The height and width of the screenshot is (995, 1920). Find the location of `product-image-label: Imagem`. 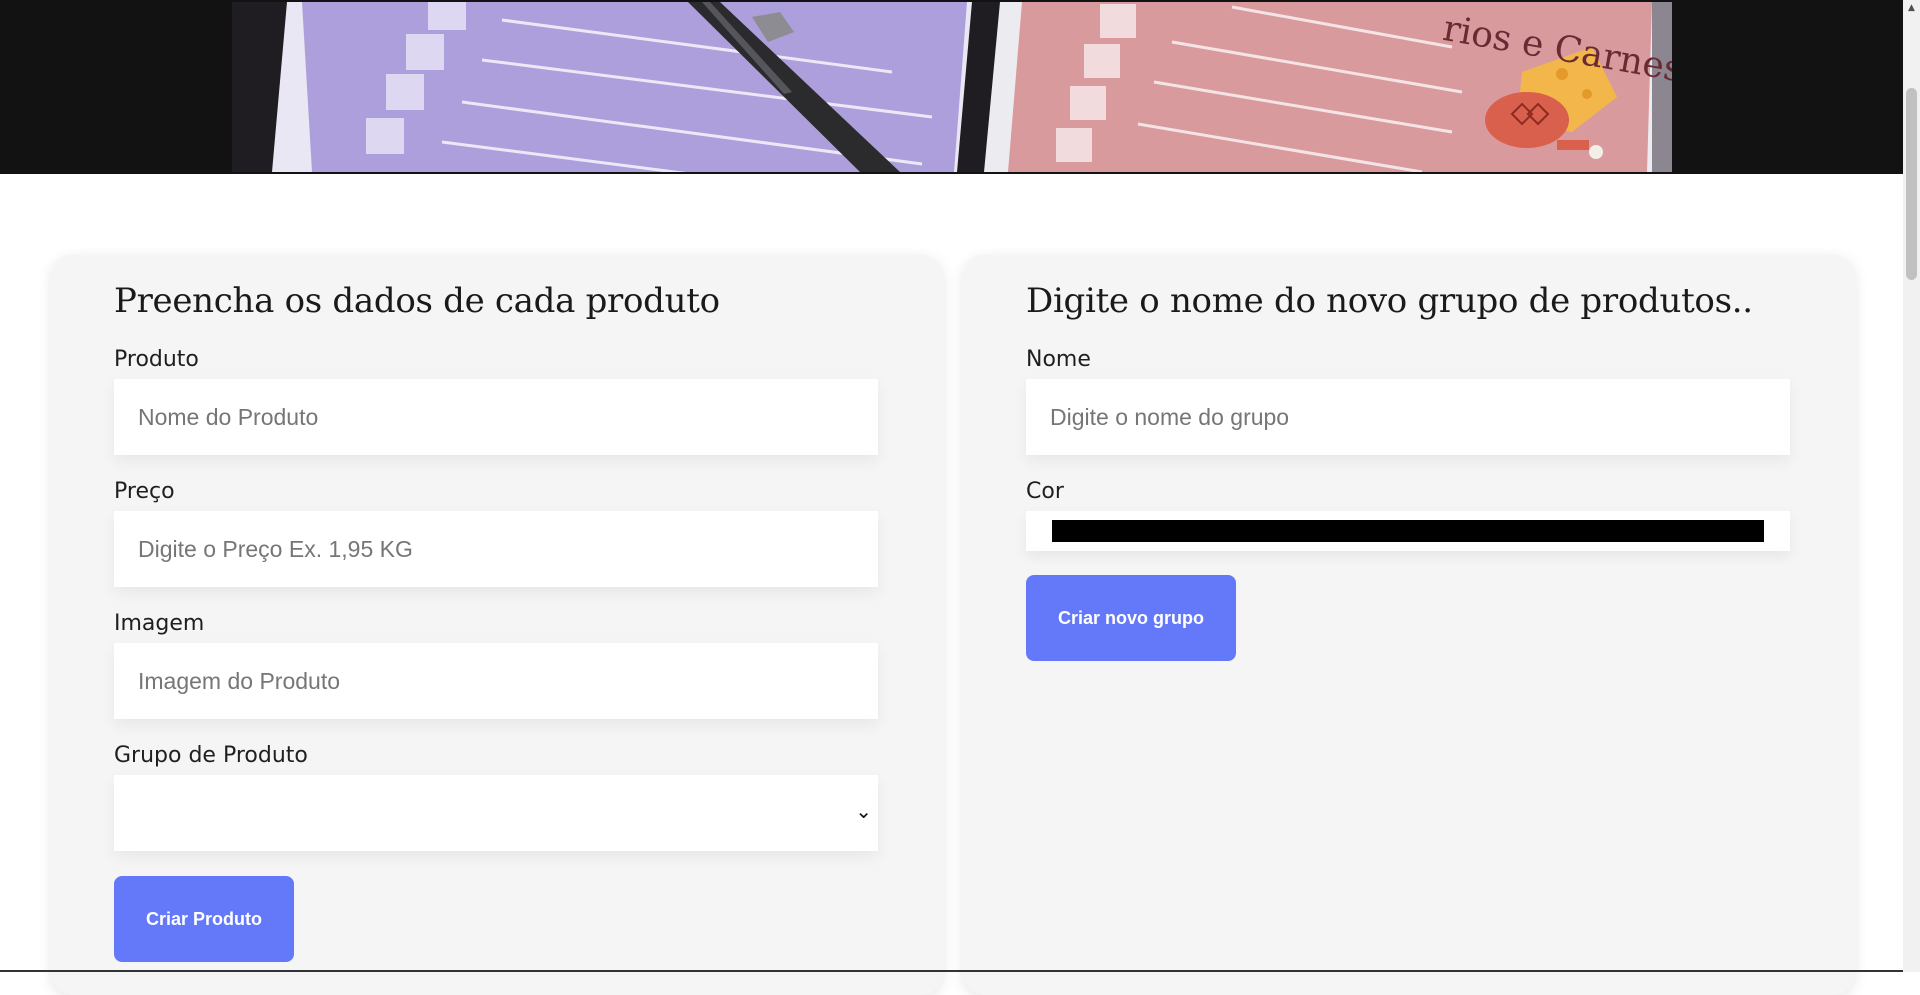

product-image-label: Imagem is located at coordinates (159, 623).